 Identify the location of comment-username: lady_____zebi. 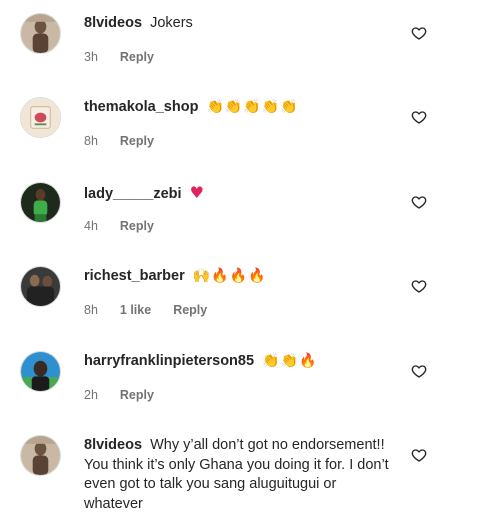
(133, 194).